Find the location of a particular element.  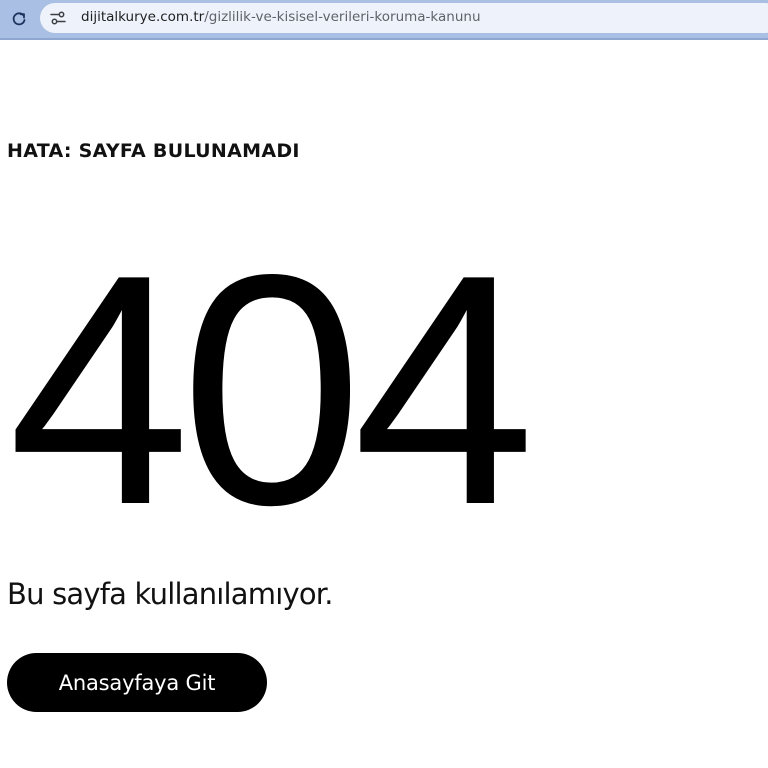

site-settings-icon is located at coordinates (58, 18).